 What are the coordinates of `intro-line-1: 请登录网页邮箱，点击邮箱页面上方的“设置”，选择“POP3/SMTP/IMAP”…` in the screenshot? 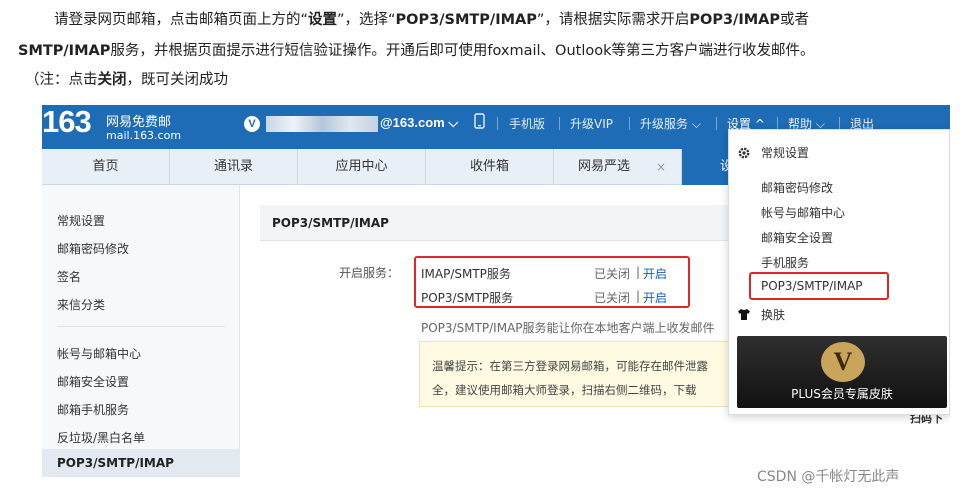 It's located at (431, 18).